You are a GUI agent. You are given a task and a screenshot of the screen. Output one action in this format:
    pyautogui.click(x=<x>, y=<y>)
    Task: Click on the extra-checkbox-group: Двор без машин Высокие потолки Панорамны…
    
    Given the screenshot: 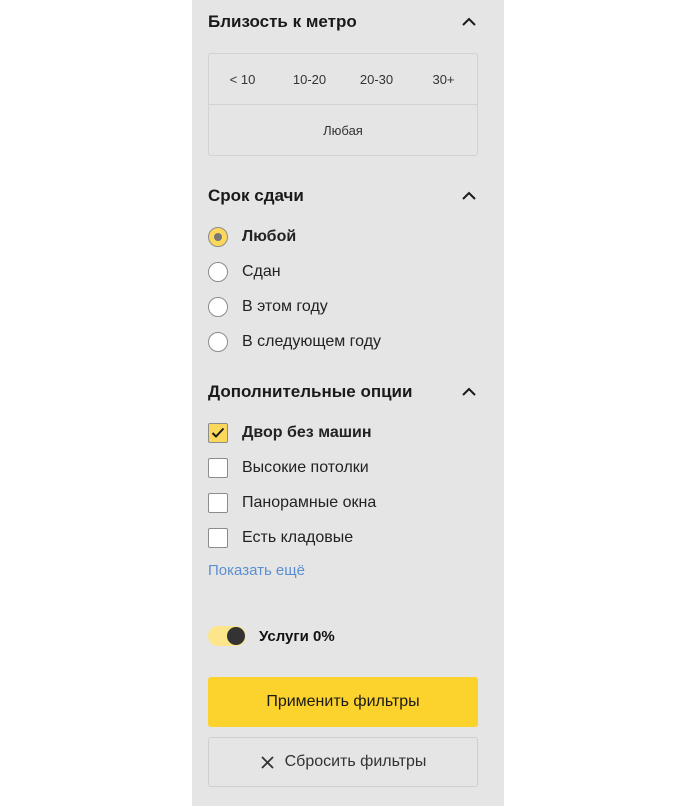 What is the action you would take?
    pyautogui.click(x=343, y=492)
    